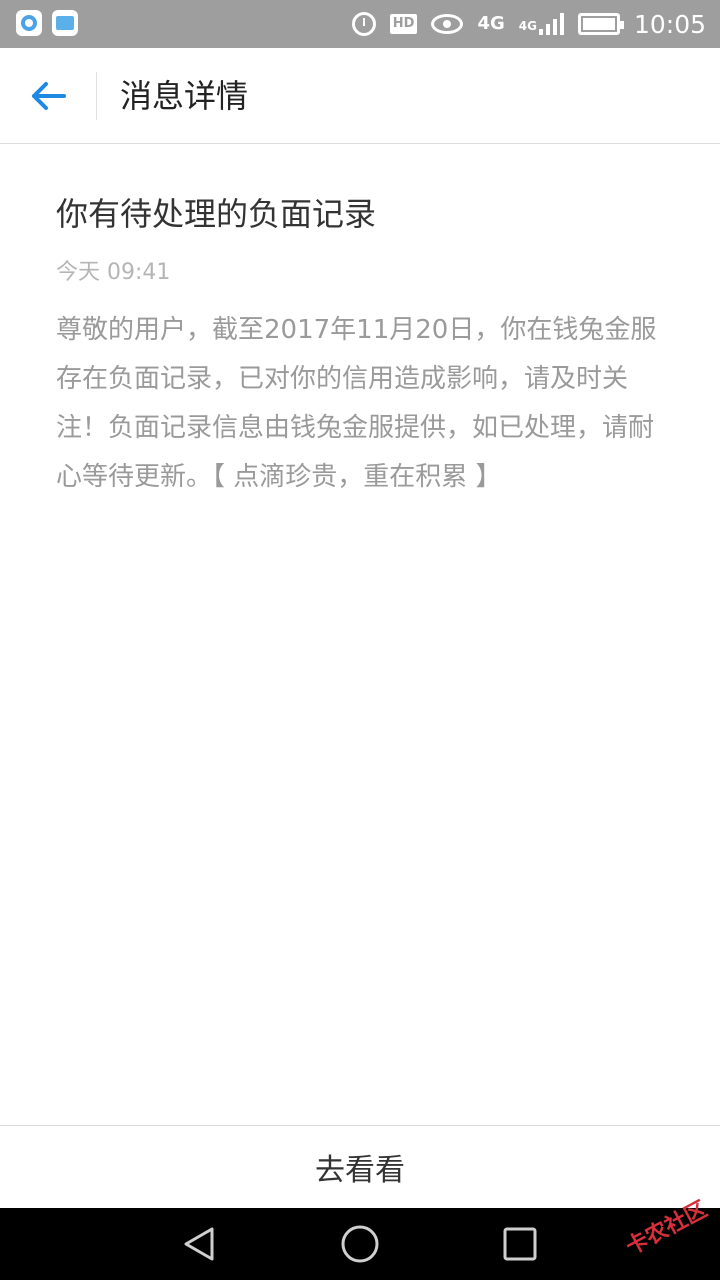 The height and width of the screenshot is (1280, 720). What do you see at coordinates (447, 24) in the screenshot?
I see `eye-icon` at bounding box center [447, 24].